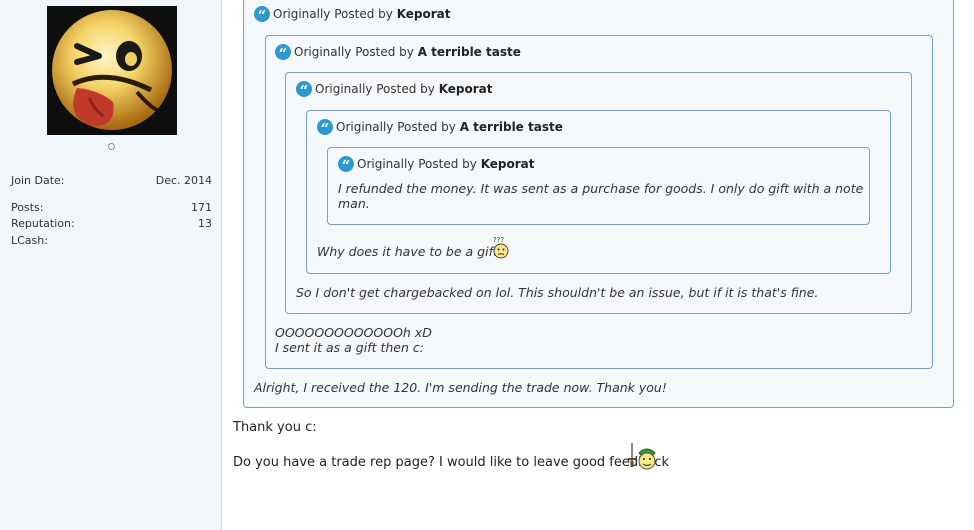  I want to click on quote-text-level-4: Why does it have to be a gift?, so click(411, 251).